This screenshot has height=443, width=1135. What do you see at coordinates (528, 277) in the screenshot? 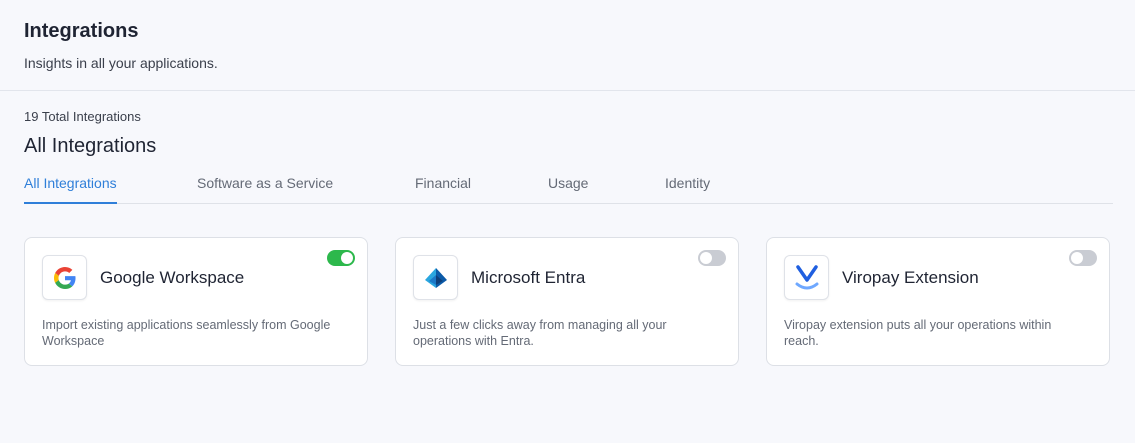
I see `integration-name: Microsoft Entra` at bounding box center [528, 277].